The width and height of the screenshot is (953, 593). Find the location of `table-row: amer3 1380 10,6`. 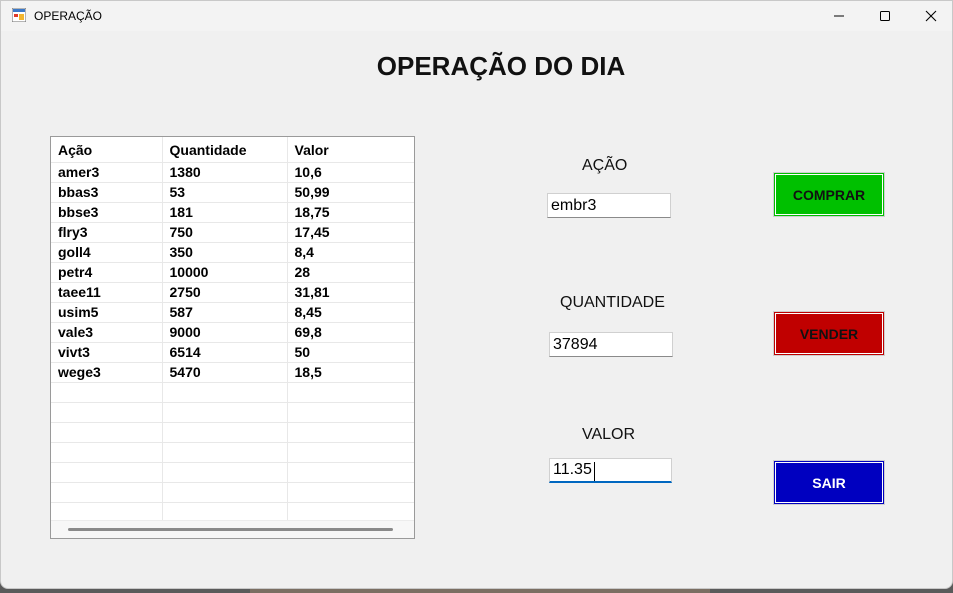

table-row: amer3 1380 10,6 is located at coordinates (232, 172).